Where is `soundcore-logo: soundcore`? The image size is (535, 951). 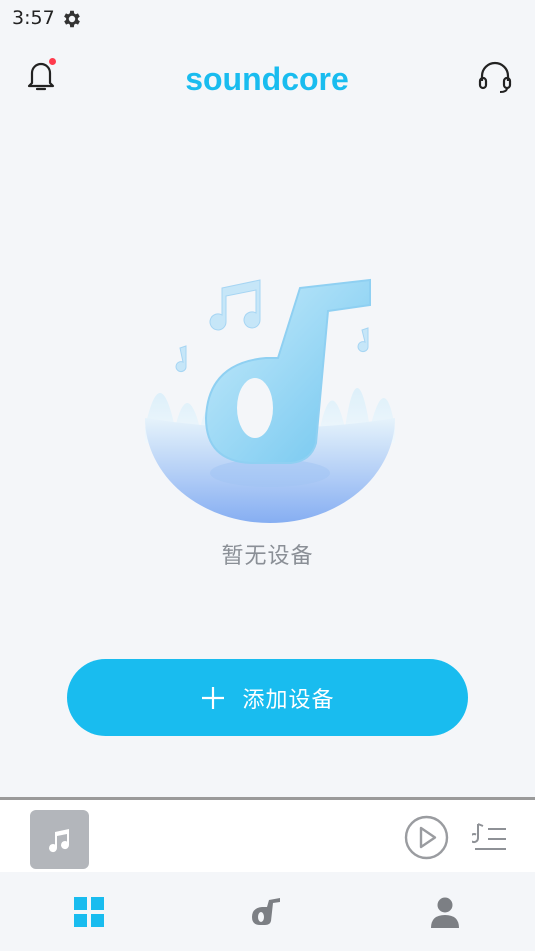
soundcore-logo: soundcore is located at coordinates (267, 78).